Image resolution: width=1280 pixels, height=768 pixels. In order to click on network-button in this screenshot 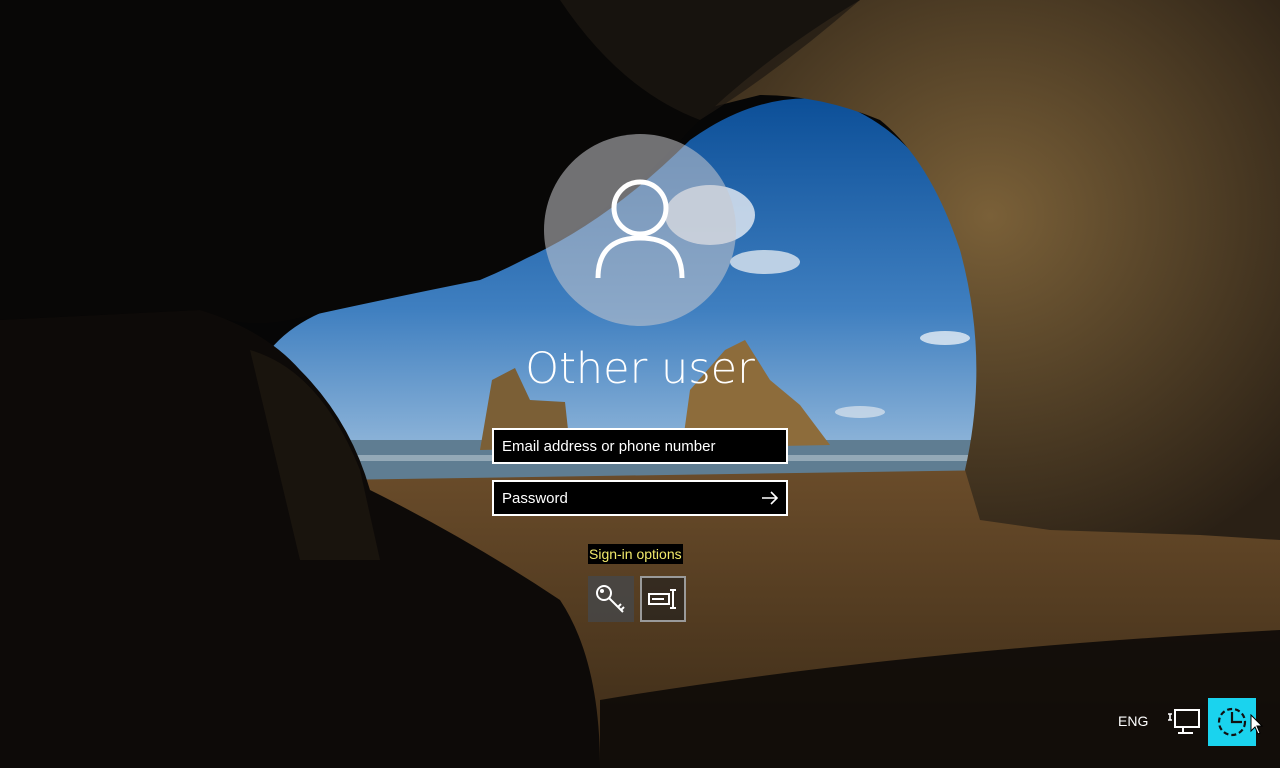, I will do `click(1184, 722)`.